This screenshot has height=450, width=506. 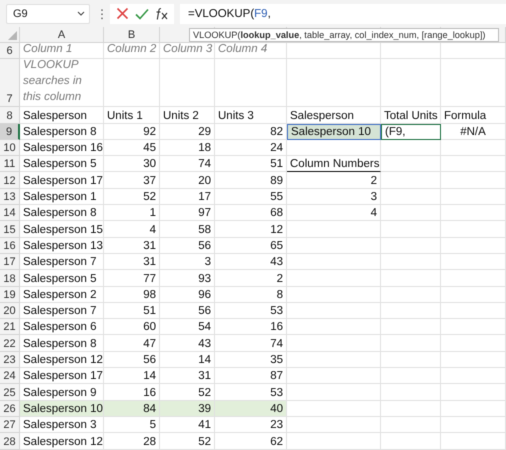 I want to click on table-cell: 53, so click(x=251, y=311).